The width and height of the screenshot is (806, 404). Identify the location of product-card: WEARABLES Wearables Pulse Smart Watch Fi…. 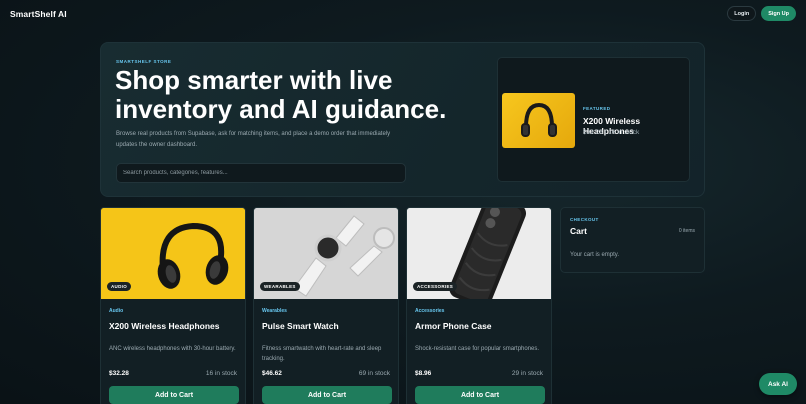
(326, 305).